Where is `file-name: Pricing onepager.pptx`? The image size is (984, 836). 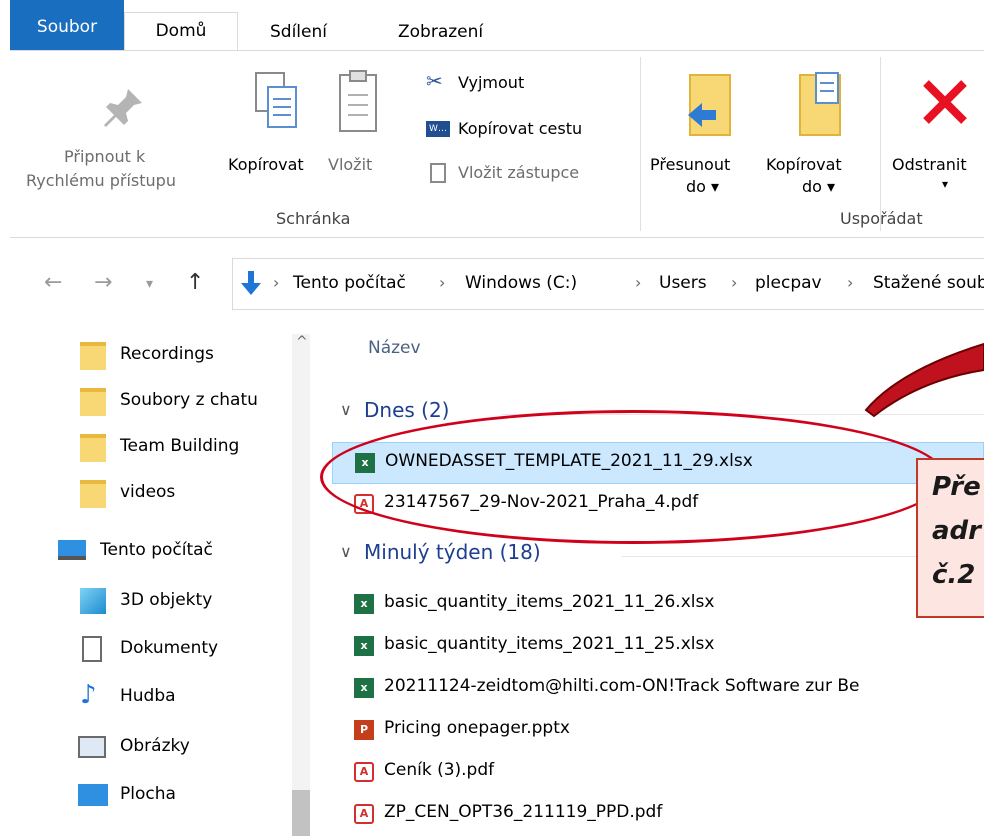 file-name: Pricing onepager.pptx is located at coordinates (477, 728).